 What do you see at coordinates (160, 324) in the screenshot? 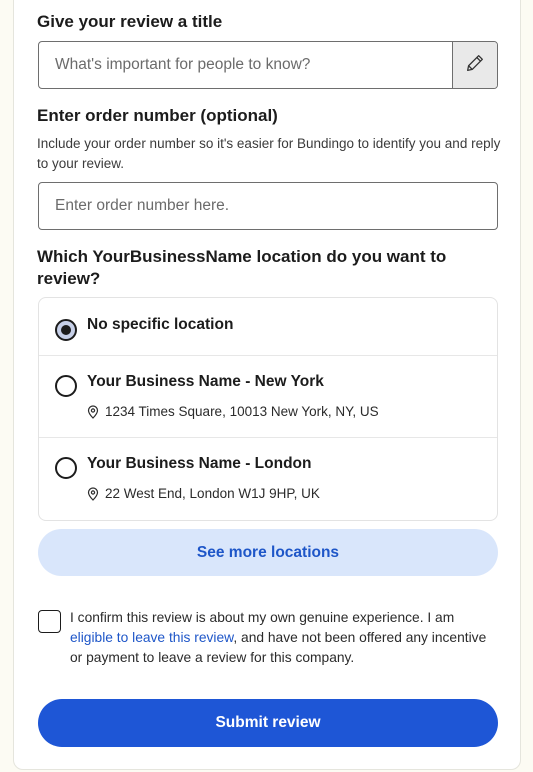
I see `location-name: No specific location` at bounding box center [160, 324].